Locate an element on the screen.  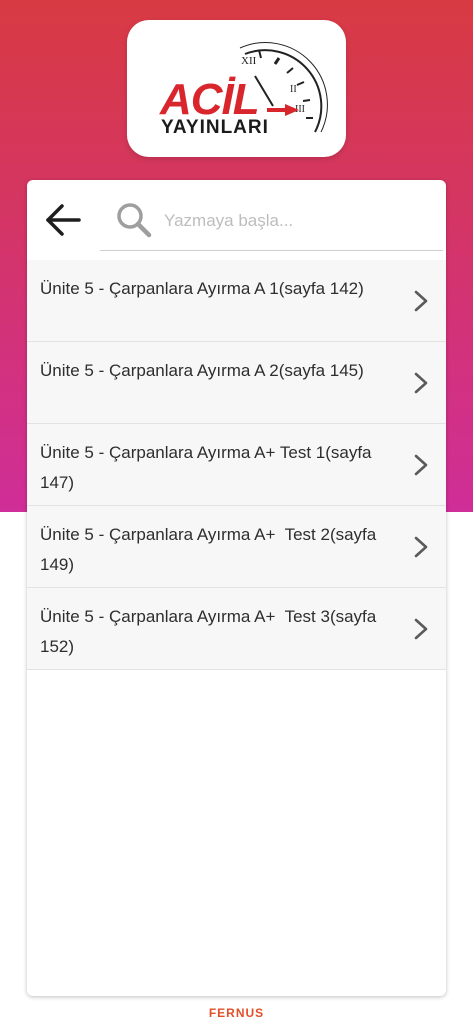
logo-card: XII II III ACİL YAYINLARI is located at coordinates (236, 88).